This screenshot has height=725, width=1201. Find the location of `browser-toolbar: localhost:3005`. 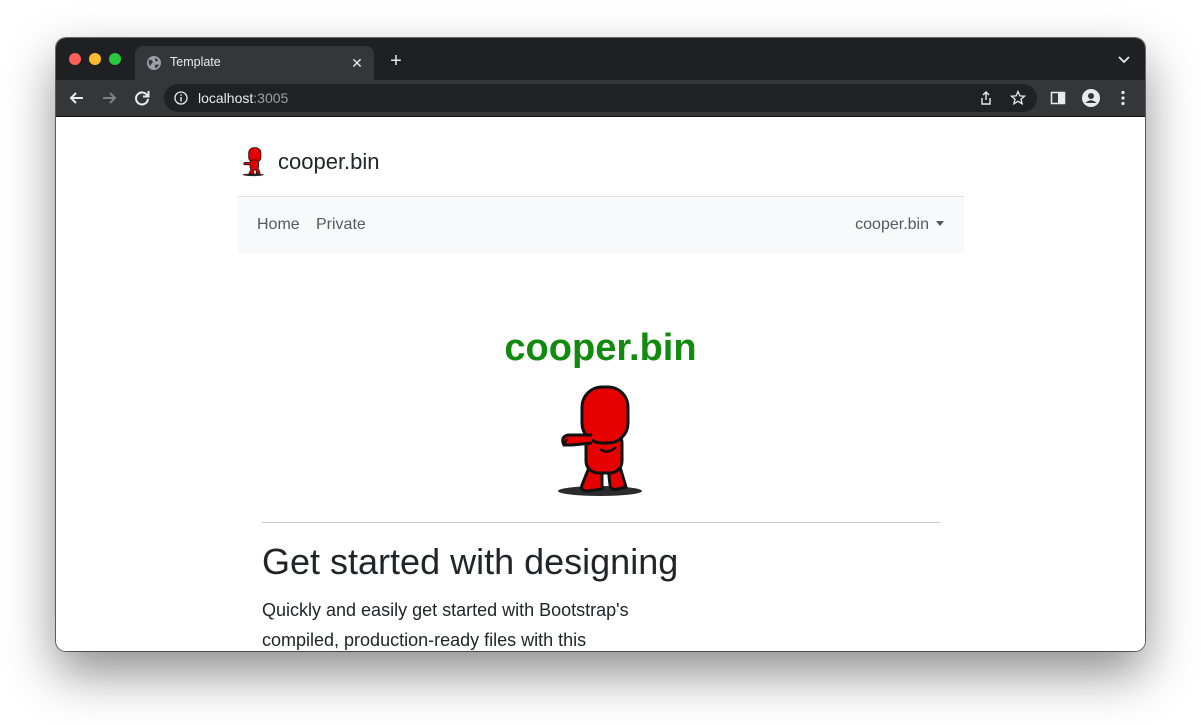

browser-toolbar: localhost:3005 is located at coordinates (600, 98).